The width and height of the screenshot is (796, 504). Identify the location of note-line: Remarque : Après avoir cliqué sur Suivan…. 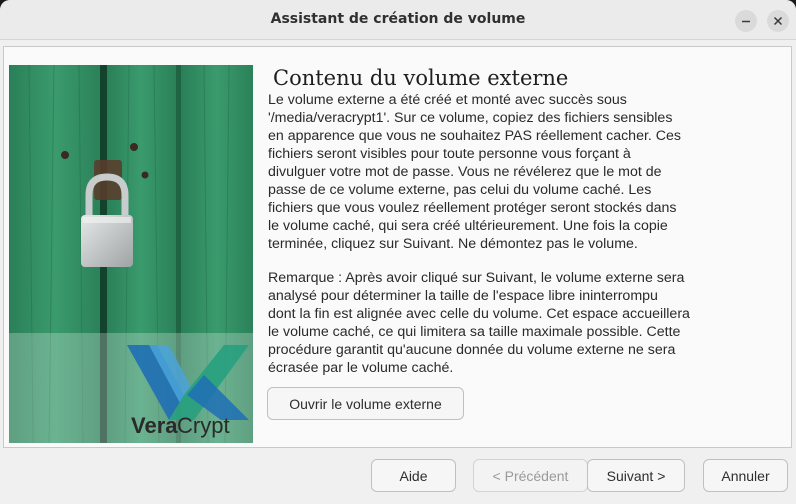
(476, 278).